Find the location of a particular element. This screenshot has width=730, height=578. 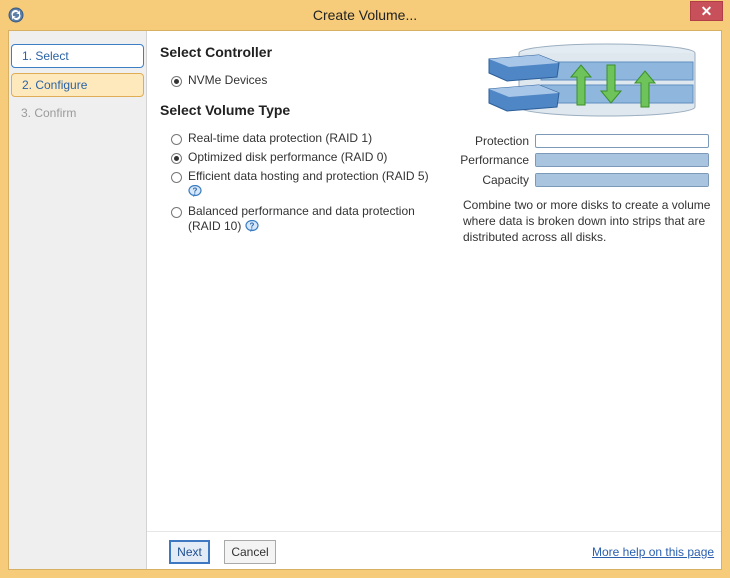

radio-raid0: Optimized disk performance (RAID 0) is located at coordinates (279, 157).